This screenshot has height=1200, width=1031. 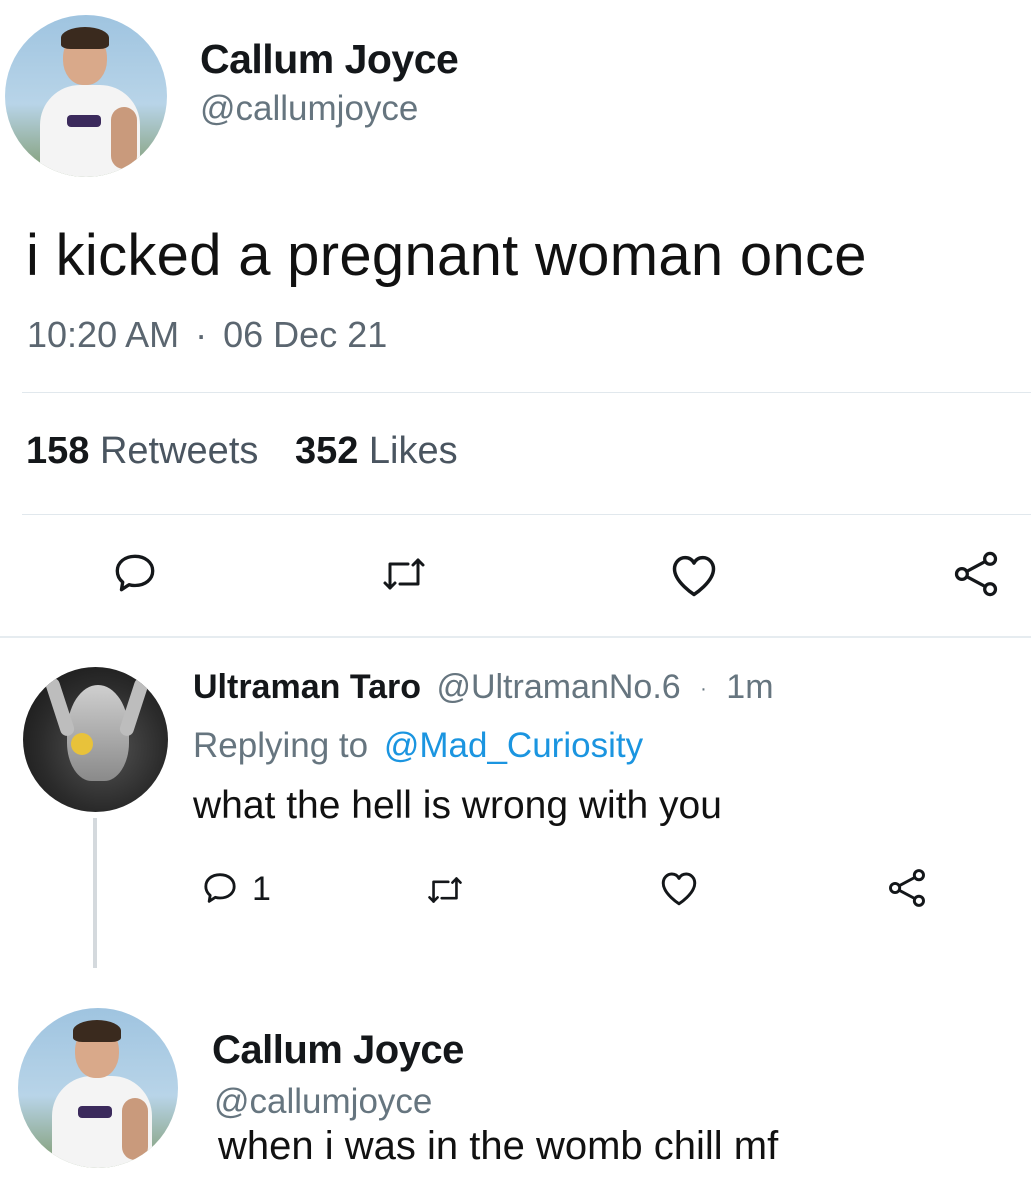 I want to click on tweet-stats: 158 Retweets 352 Likes, so click(x=242, y=451).